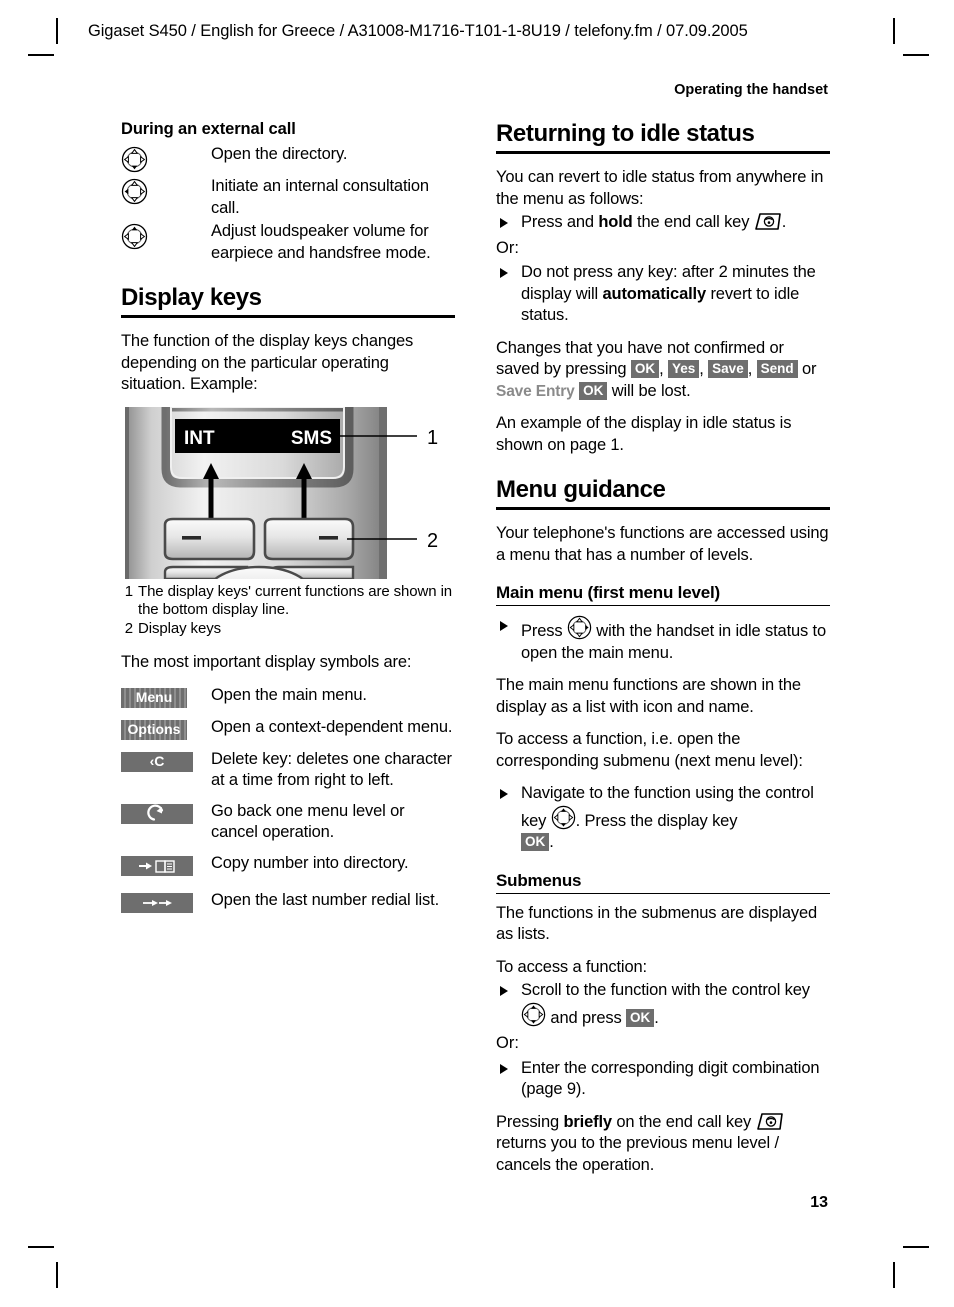  Describe the element at coordinates (916, 1247) in the screenshot. I see `crop-mark-bottom-right-horizontal` at that location.